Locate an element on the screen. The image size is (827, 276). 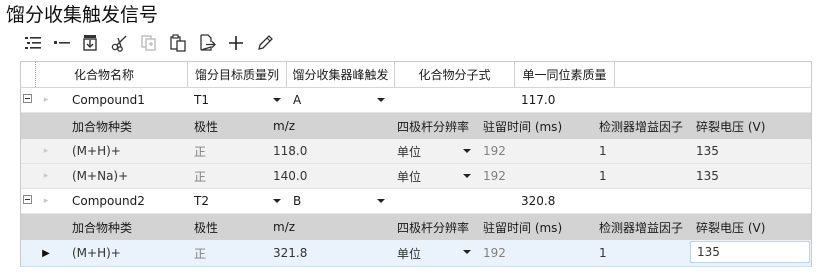
col-header-peak-trigger: 馏分收集器峰触发 is located at coordinates (341, 74).